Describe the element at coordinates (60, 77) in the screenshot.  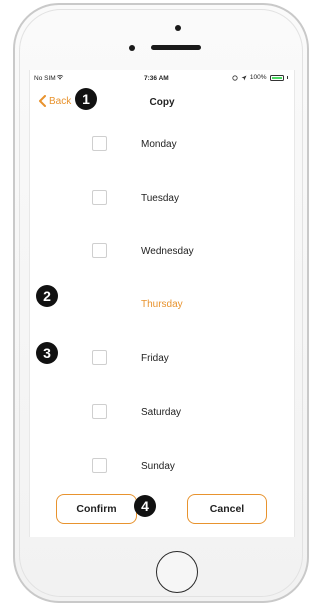
I see `wifi-icon` at that location.